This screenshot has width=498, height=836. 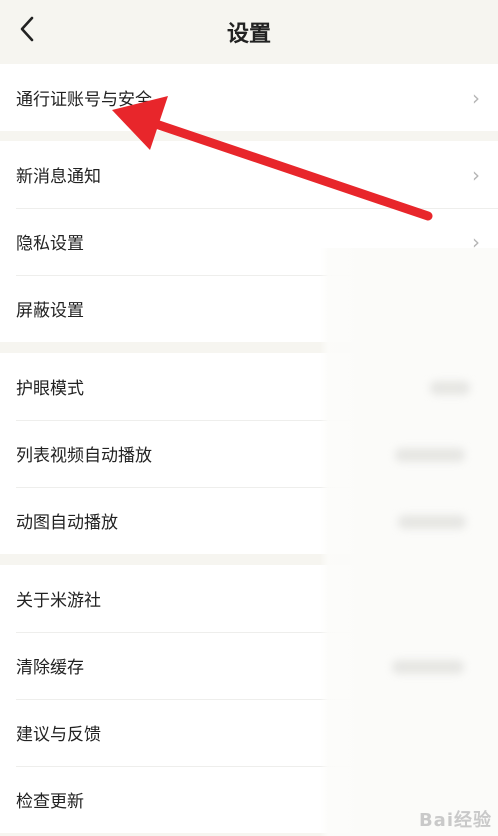 I want to click on settings-item-label: 新消息通知, so click(x=58, y=177).